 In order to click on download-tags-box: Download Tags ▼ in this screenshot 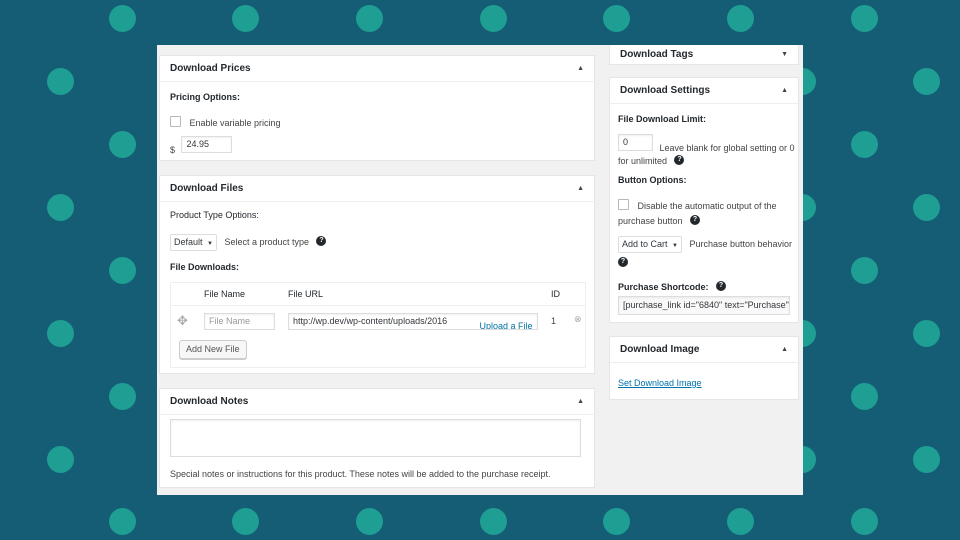, I will do `click(704, 55)`.